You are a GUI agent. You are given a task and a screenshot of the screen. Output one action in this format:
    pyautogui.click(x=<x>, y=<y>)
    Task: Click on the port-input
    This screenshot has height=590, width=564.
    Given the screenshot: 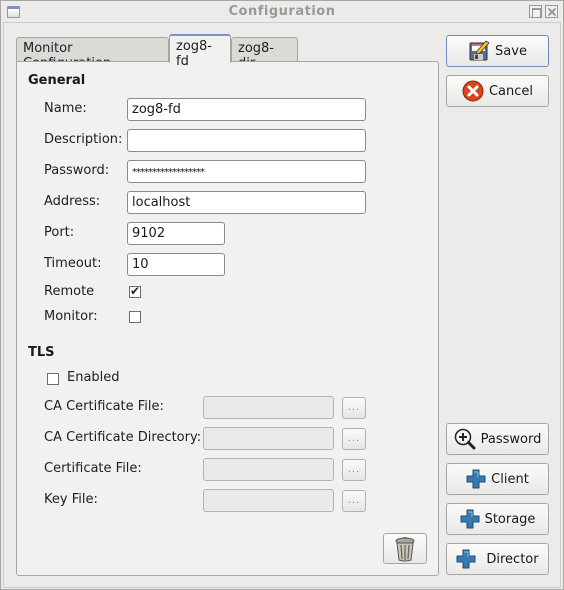 What is the action you would take?
    pyautogui.click(x=176, y=233)
    